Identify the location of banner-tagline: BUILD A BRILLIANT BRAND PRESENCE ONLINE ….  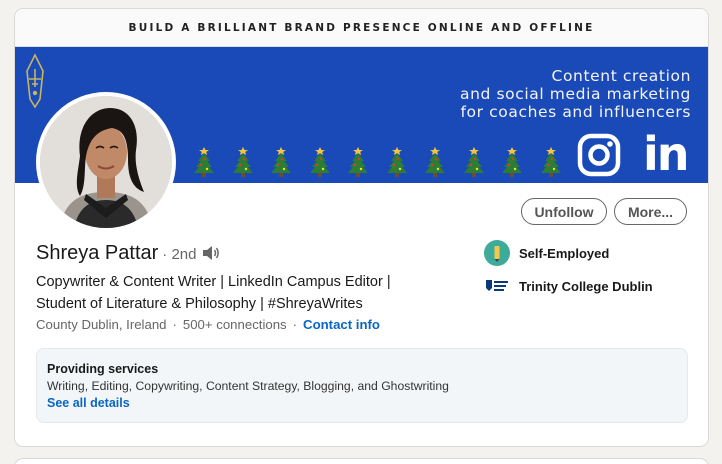
(361, 27).